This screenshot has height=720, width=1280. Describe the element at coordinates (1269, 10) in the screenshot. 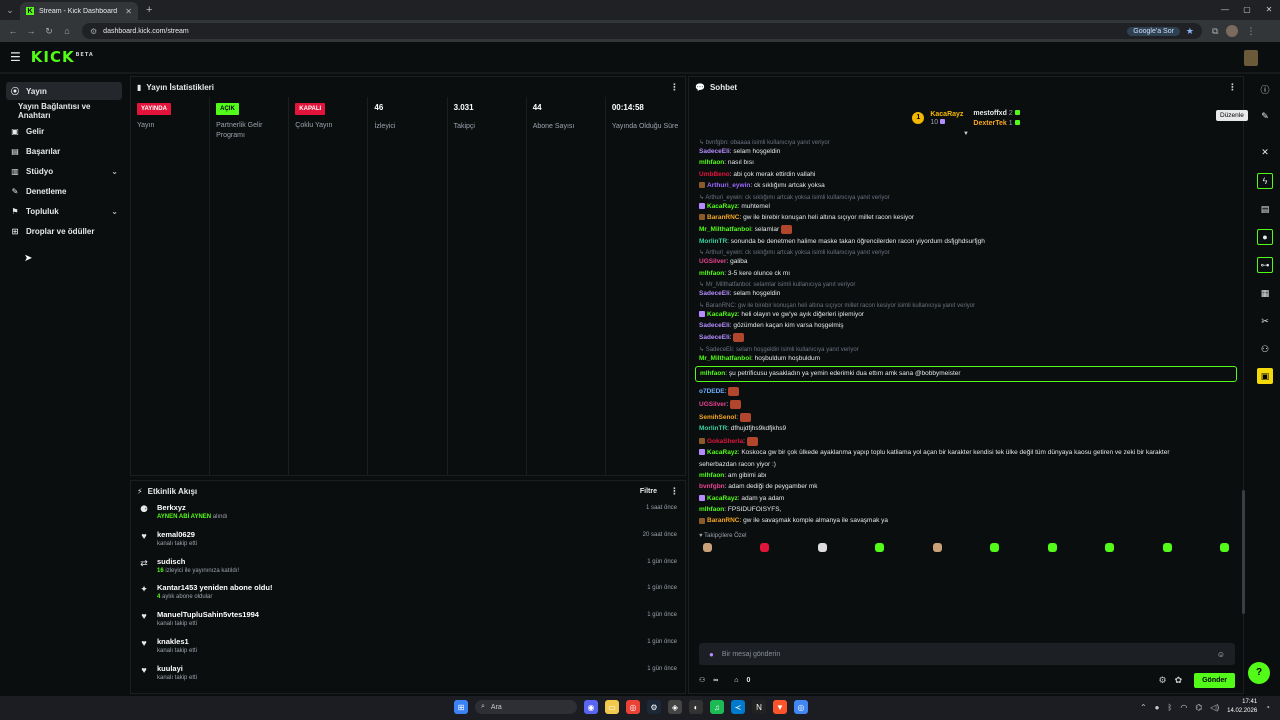

I see `close-window-icon: ✕` at that location.